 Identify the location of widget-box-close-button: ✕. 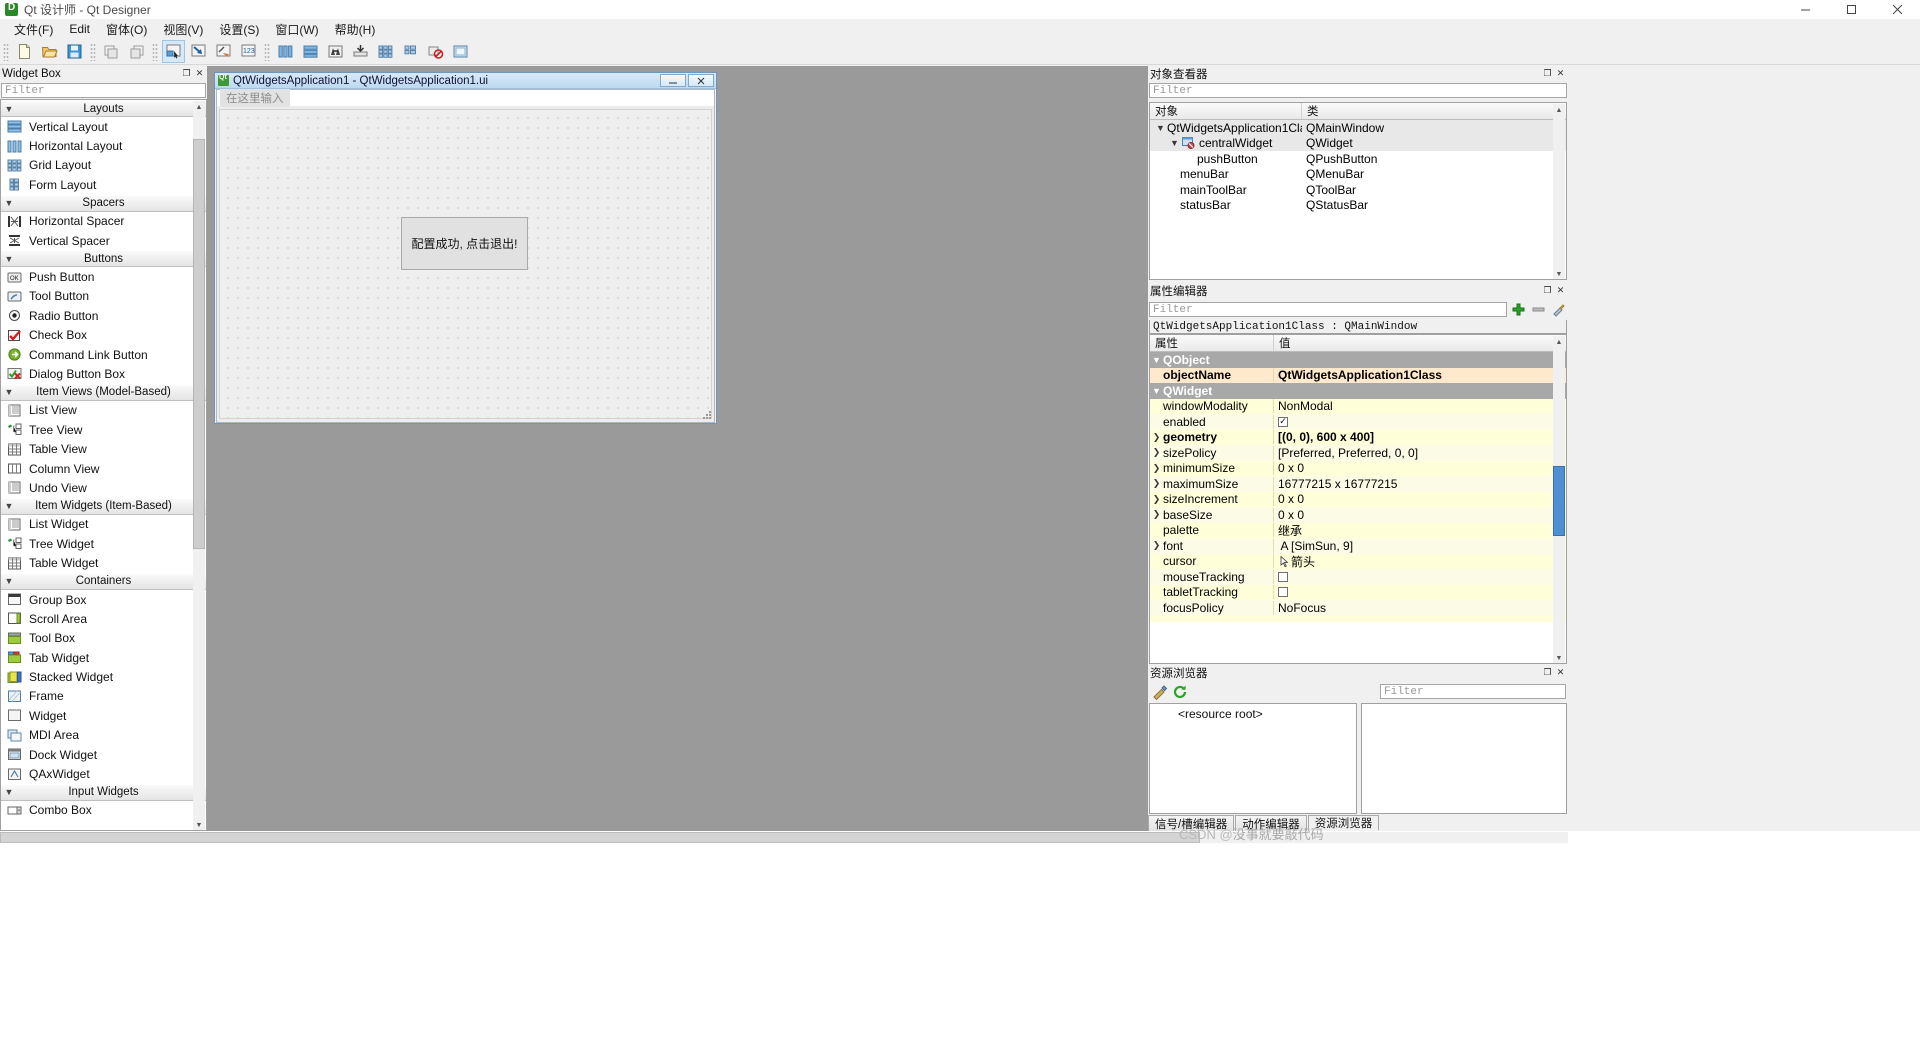
(199, 73).